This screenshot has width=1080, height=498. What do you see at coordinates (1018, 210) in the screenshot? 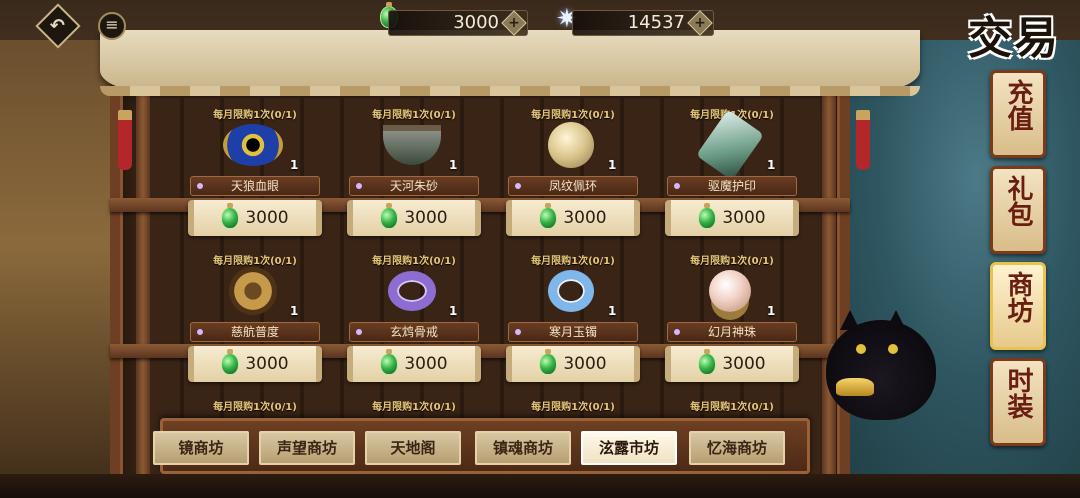
I see `side-tab-gift-pack: 礼包` at bounding box center [1018, 210].